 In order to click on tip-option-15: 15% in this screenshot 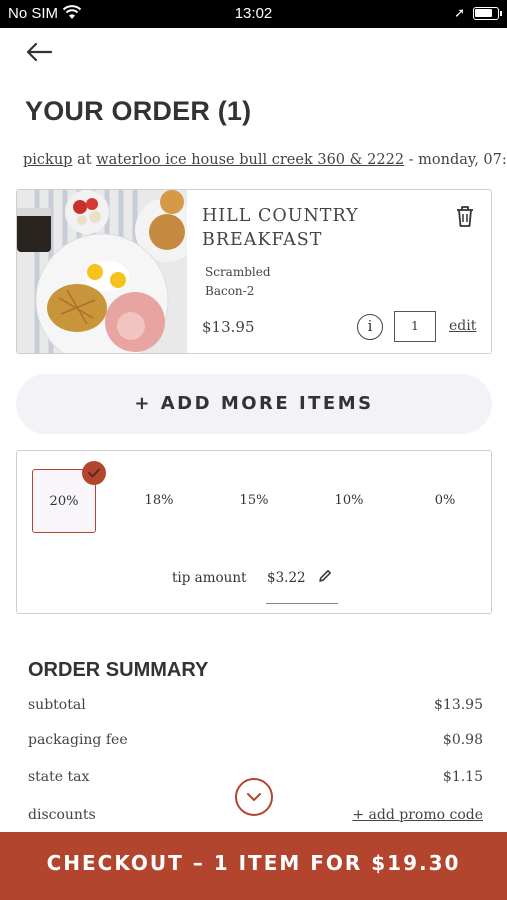, I will do `click(254, 501)`.